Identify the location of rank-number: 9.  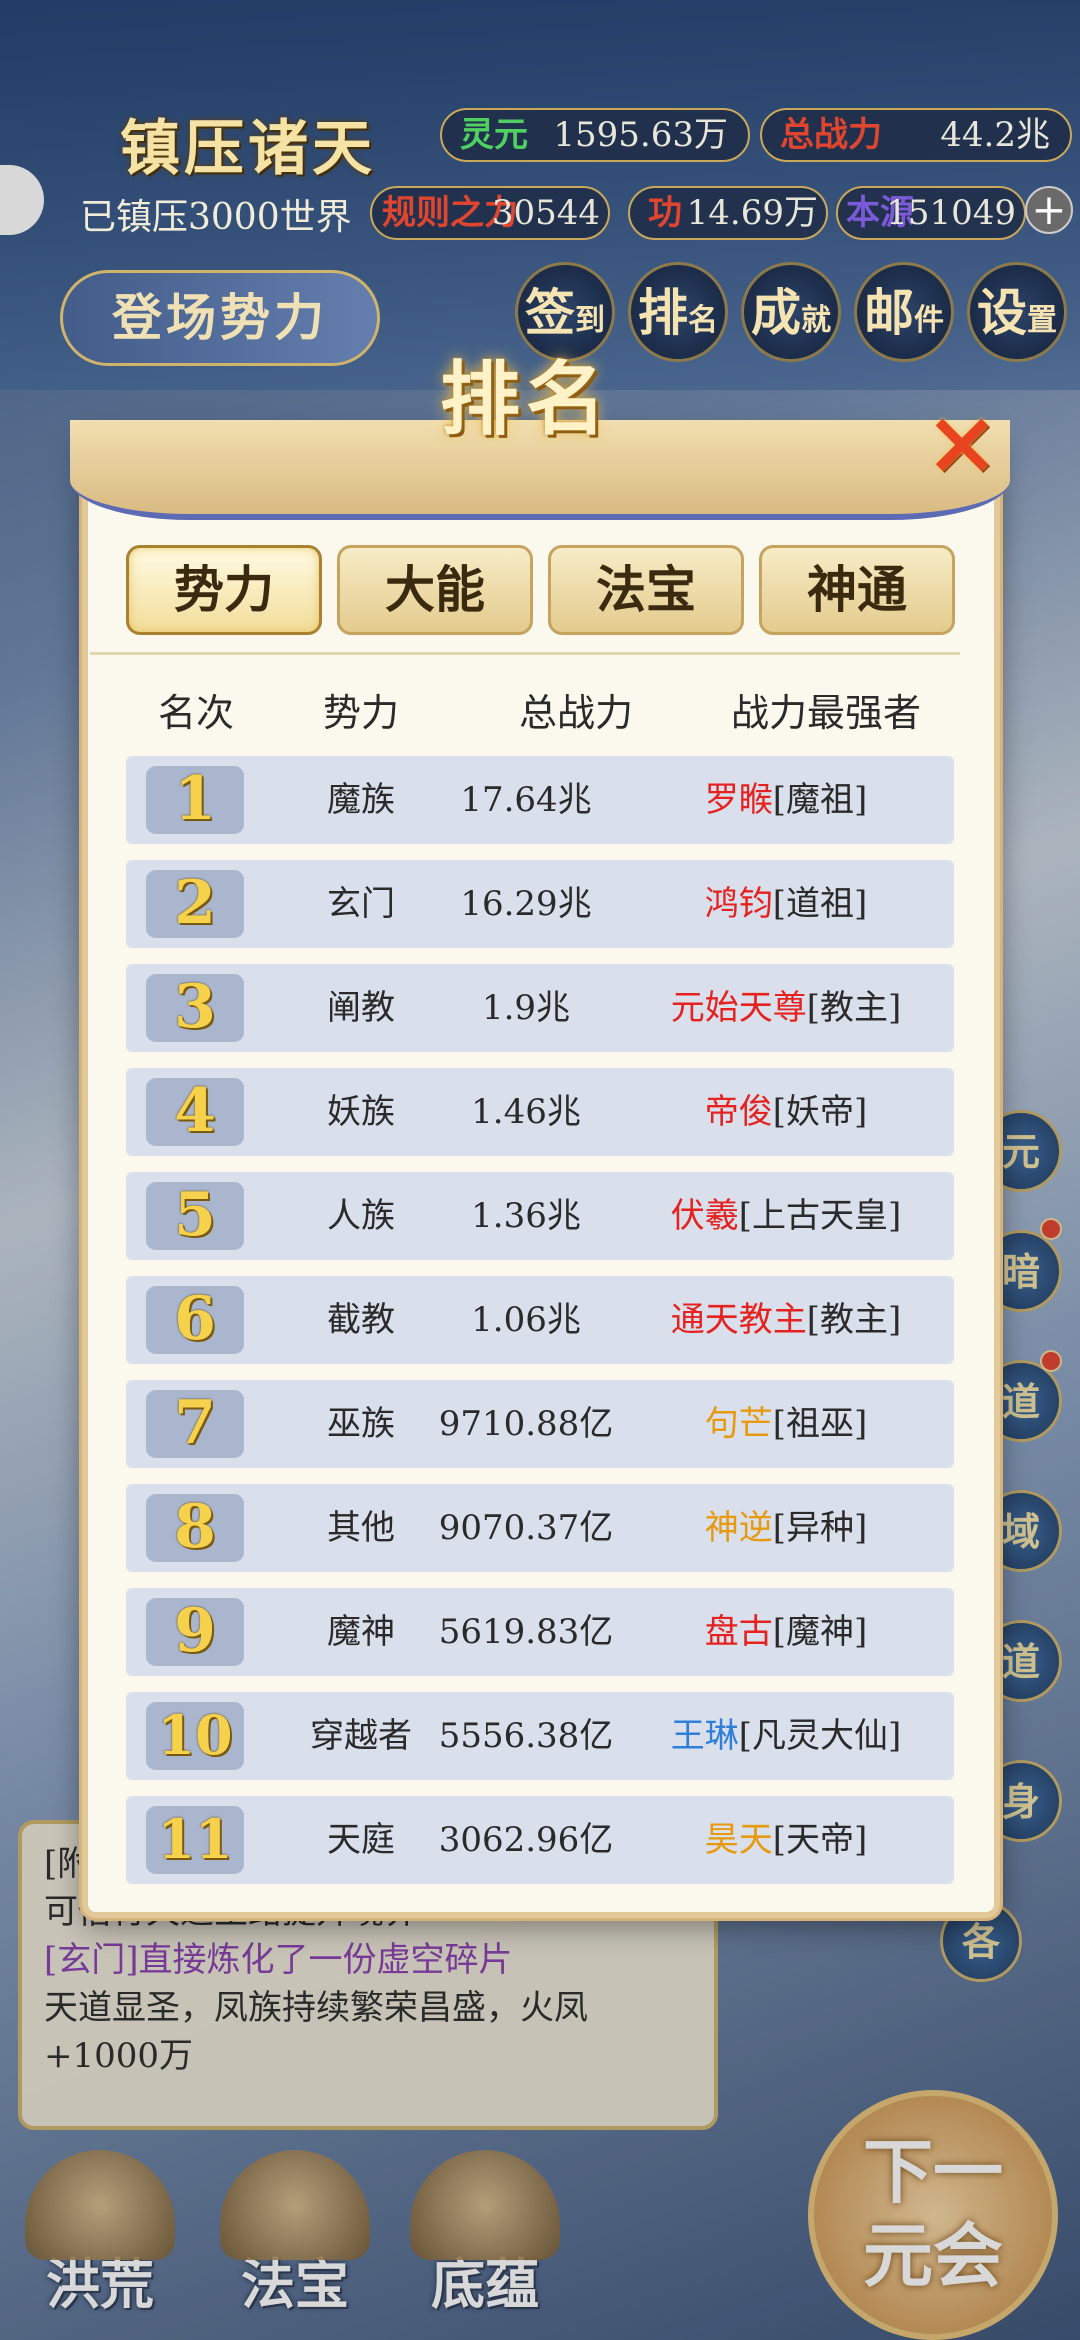
(195, 1632).